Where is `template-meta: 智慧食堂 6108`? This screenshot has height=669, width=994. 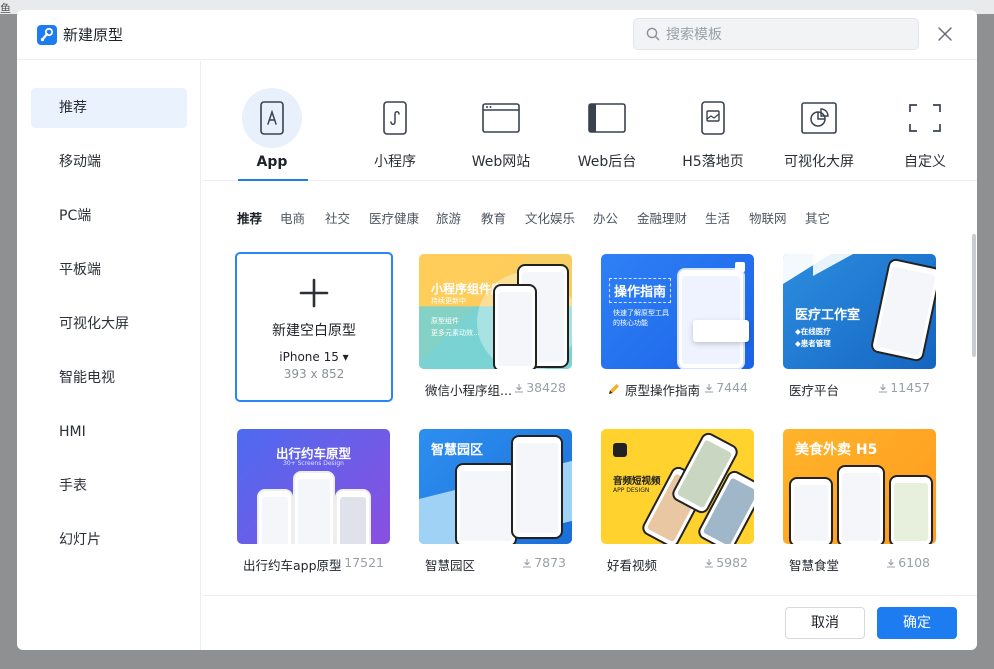 template-meta: 智慧食堂 6108 is located at coordinates (859, 566).